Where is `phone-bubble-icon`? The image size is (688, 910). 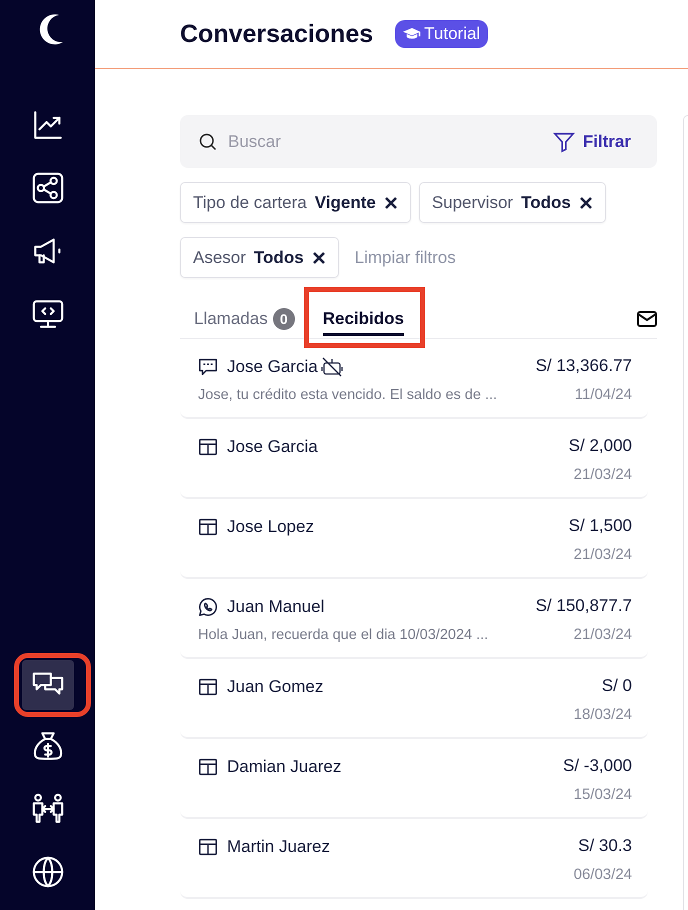 phone-bubble-icon is located at coordinates (208, 607).